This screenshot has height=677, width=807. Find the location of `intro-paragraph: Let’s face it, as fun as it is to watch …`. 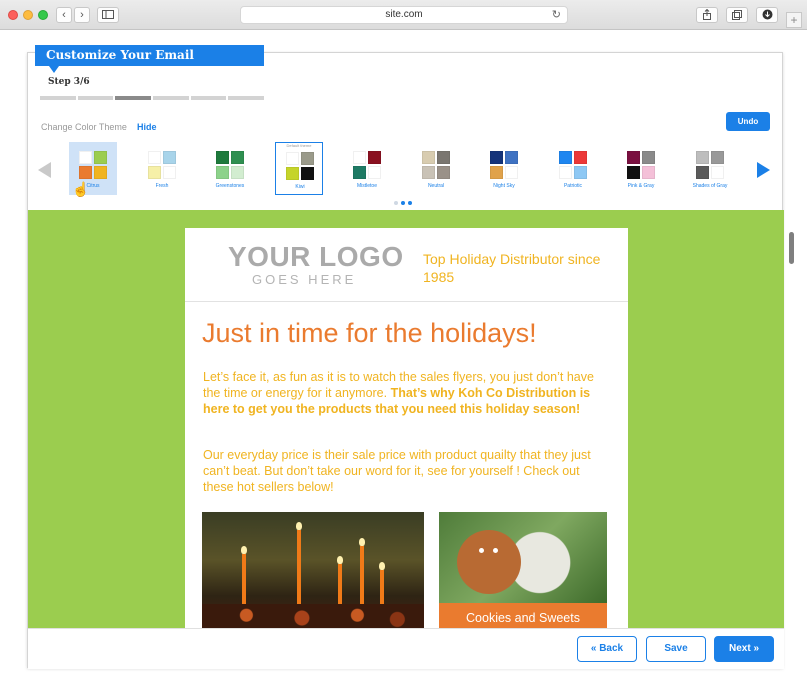

intro-paragraph: Let’s face it, as fun as it is to watch … is located at coordinates (405, 393).